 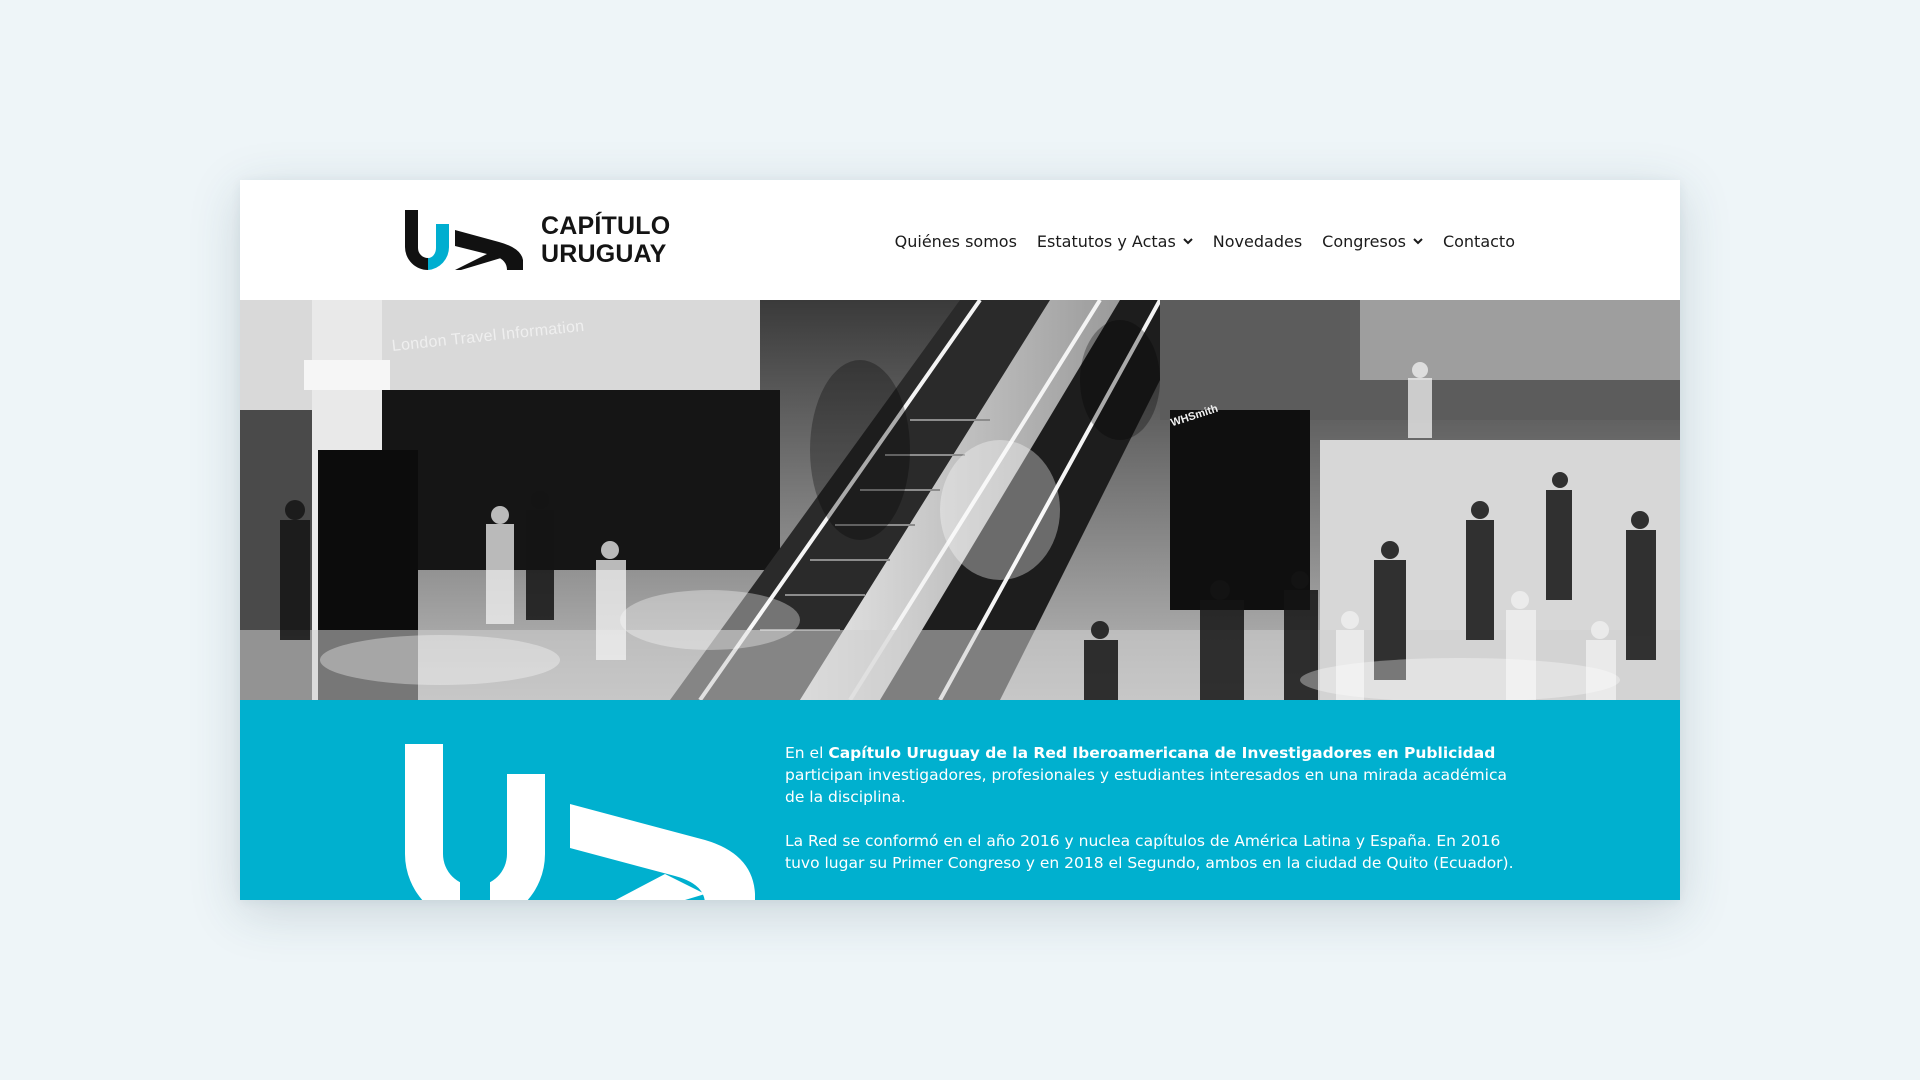 I want to click on logo-line-1: CAPÍTULO, so click(x=606, y=226).